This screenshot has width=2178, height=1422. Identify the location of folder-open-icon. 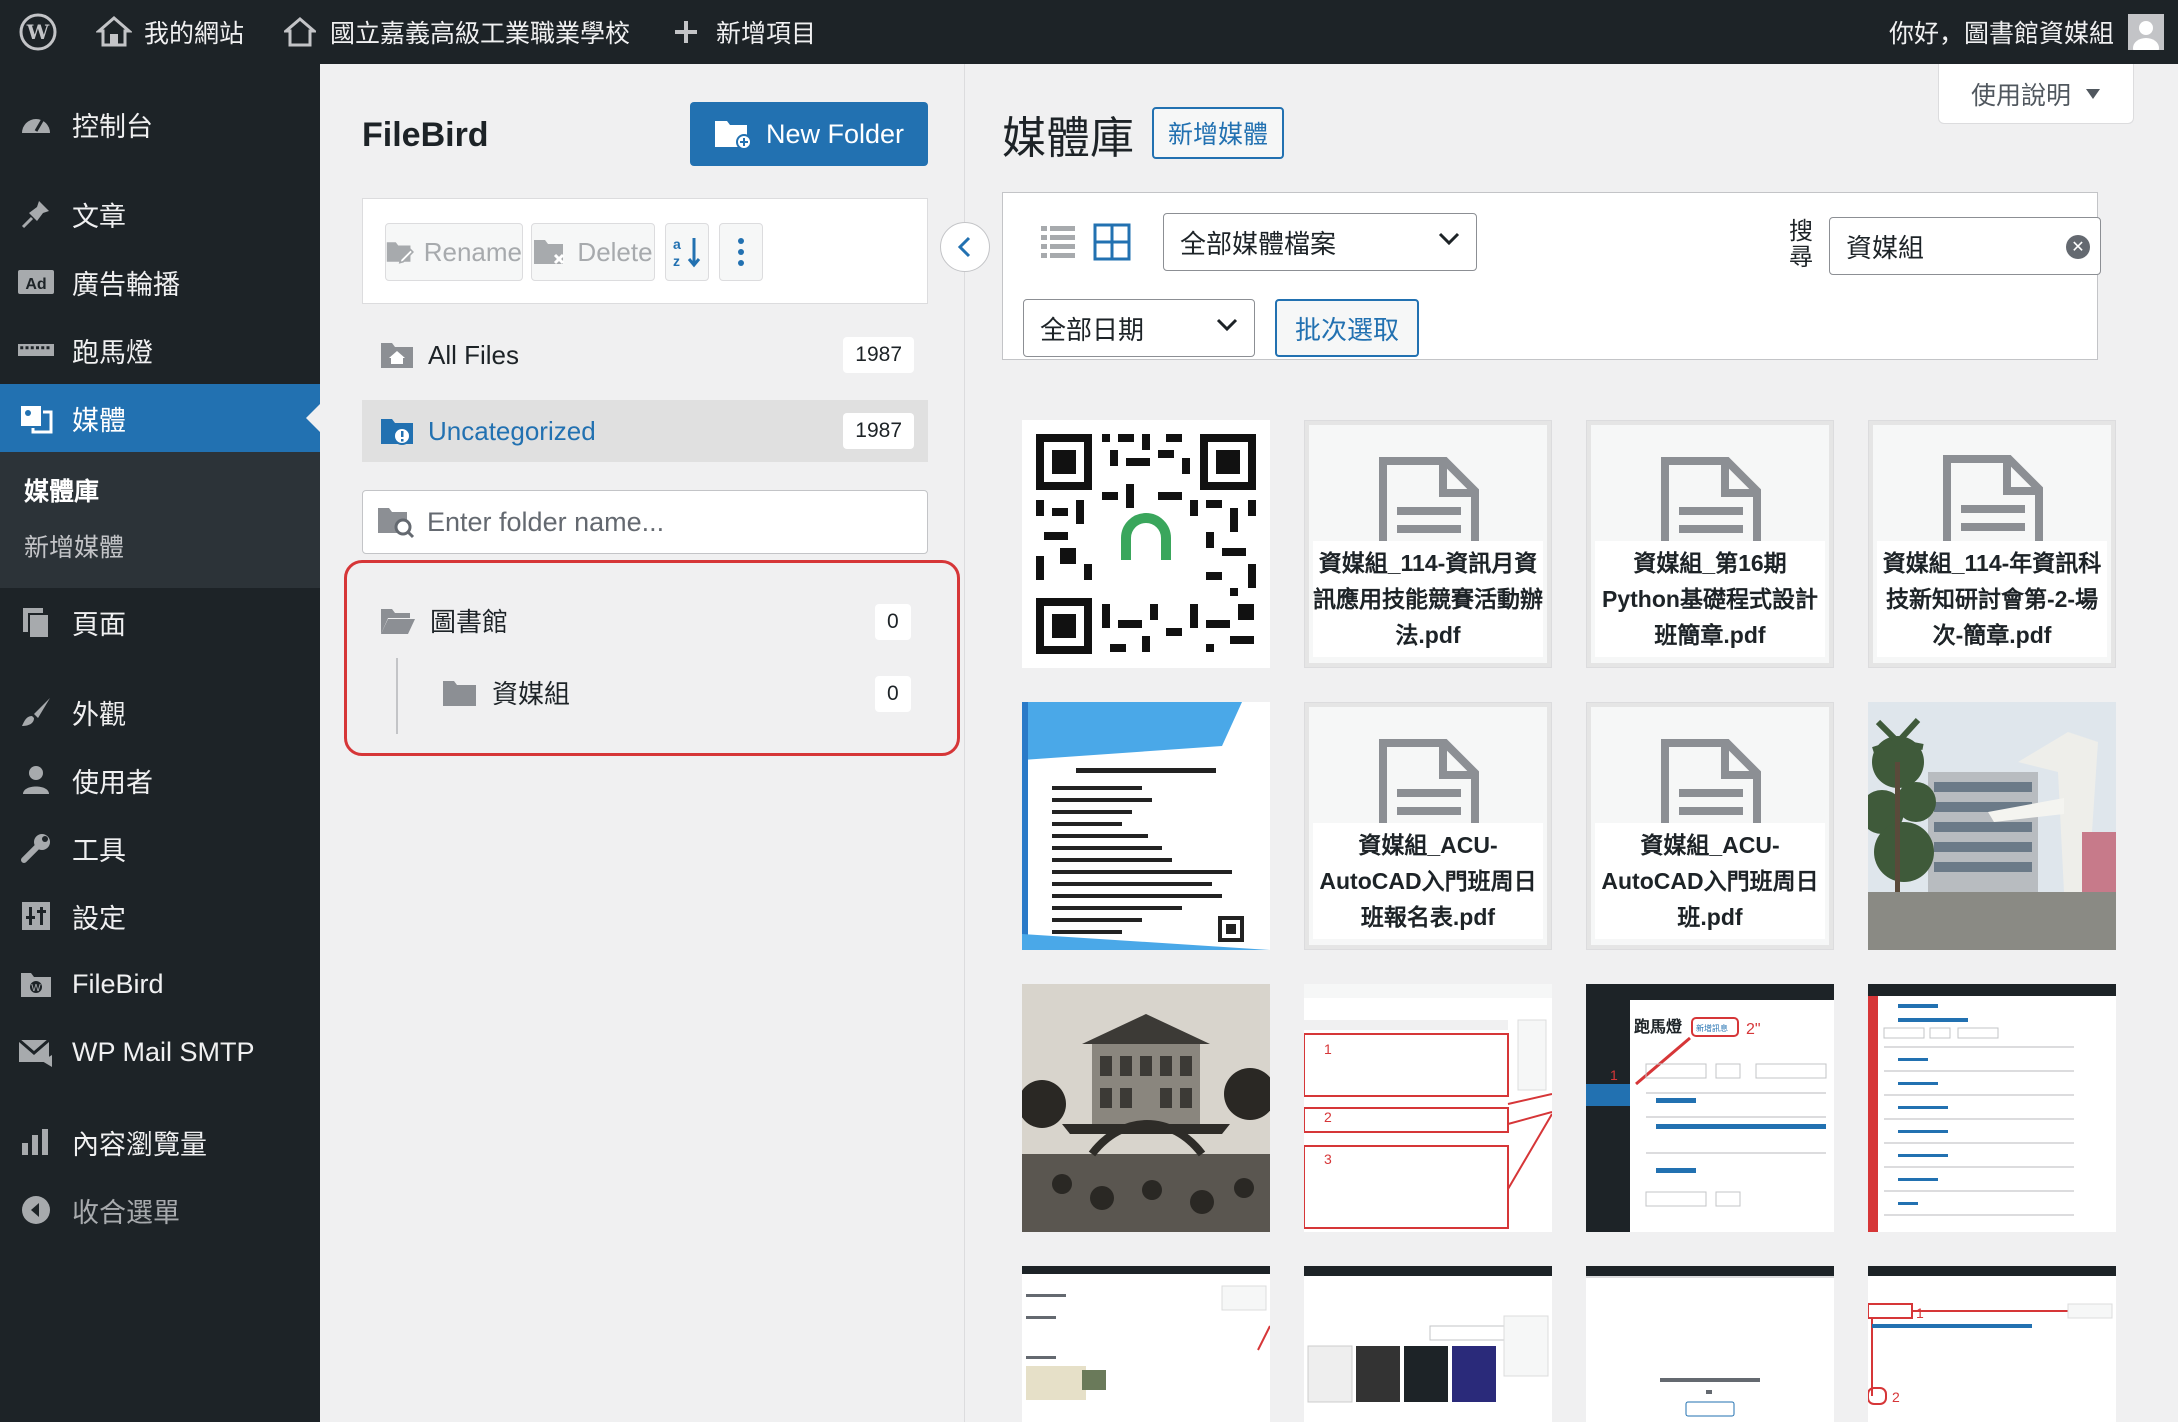
(398, 621).